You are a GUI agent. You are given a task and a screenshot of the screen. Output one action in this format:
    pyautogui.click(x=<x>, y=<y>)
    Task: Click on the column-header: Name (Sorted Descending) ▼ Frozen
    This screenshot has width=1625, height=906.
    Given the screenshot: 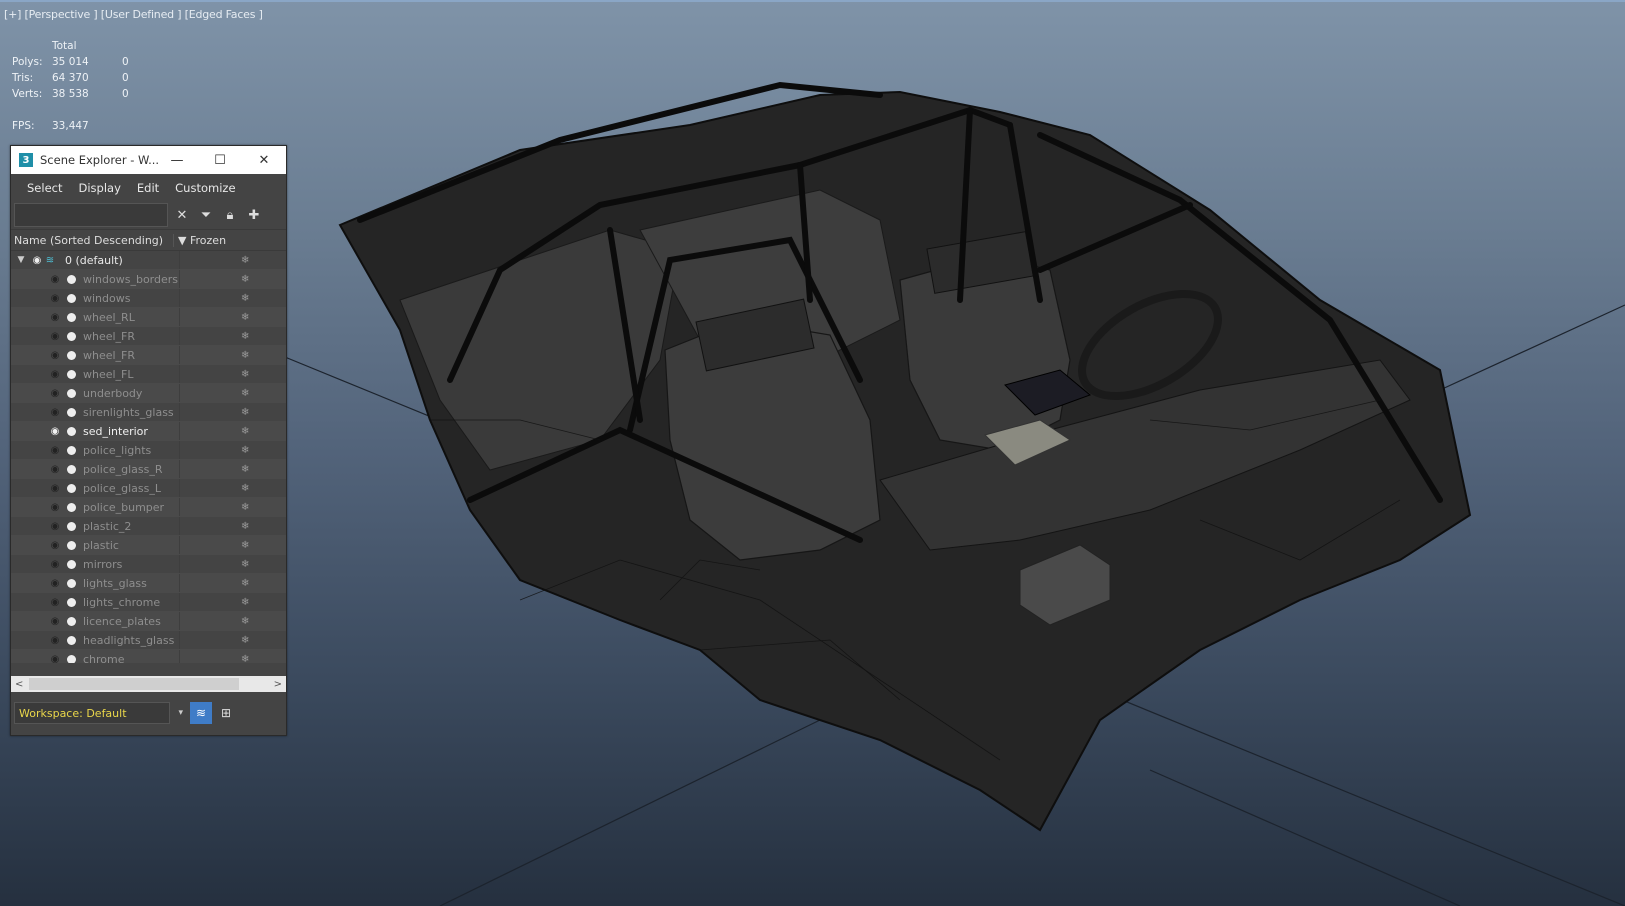 What is the action you would take?
    pyautogui.click(x=148, y=240)
    